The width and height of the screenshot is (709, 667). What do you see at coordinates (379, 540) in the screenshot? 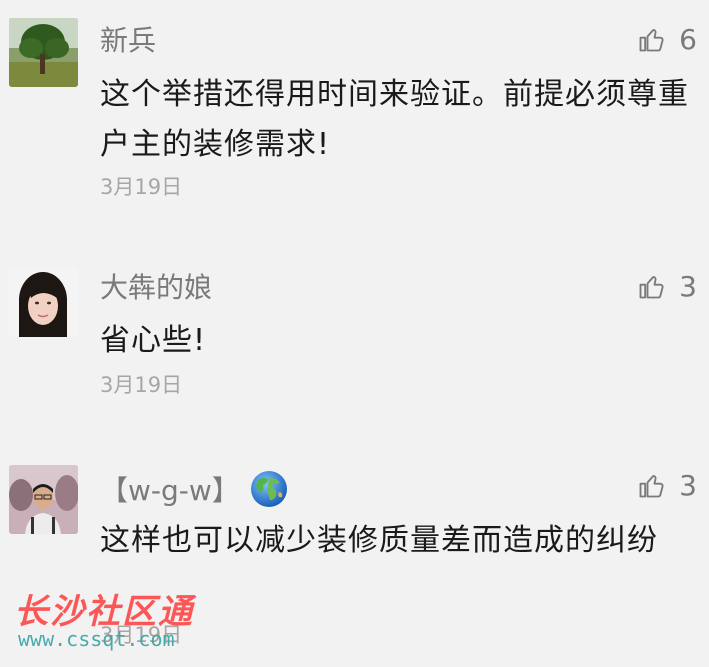
I see `comment-text: 这样也可以减少装修质量差而造成的纠纷` at bounding box center [379, 540].